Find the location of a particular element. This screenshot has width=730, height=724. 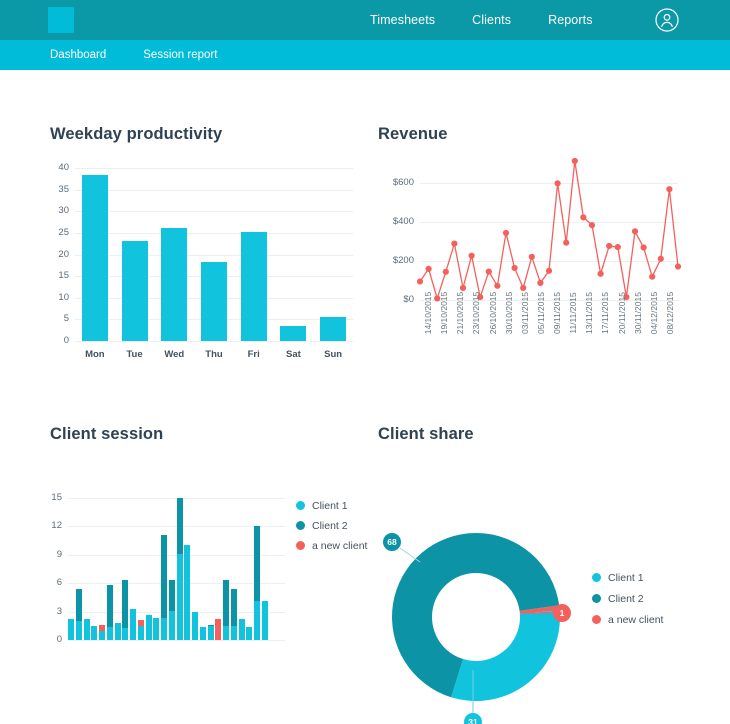

chart-weekday-productivity: 0 5 10 15 20 25 30 35 40 Mon Tue Wed Thu Fri Sat Sun is located at coordinates (205, 261).